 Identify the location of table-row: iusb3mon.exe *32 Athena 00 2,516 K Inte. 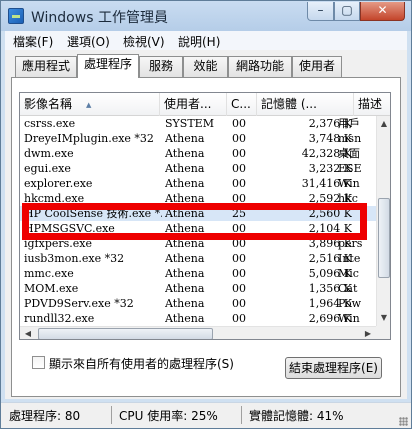
(198, 258).